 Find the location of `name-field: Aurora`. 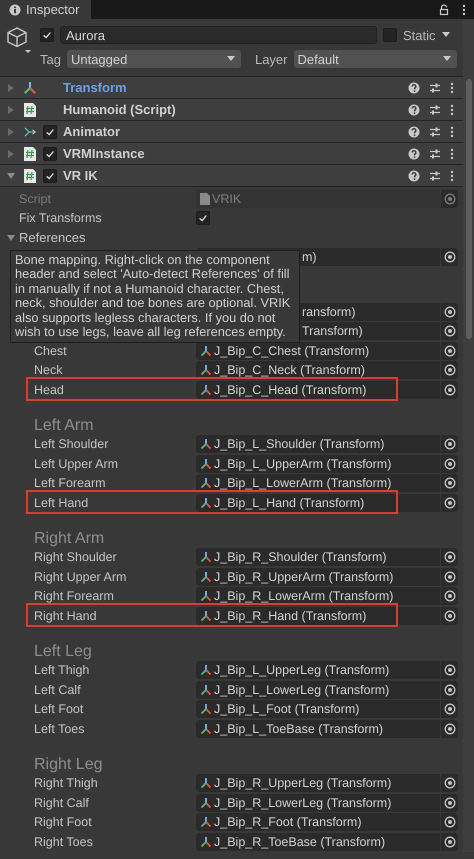

name-field: Aurora is located at coordinates (218, 35).